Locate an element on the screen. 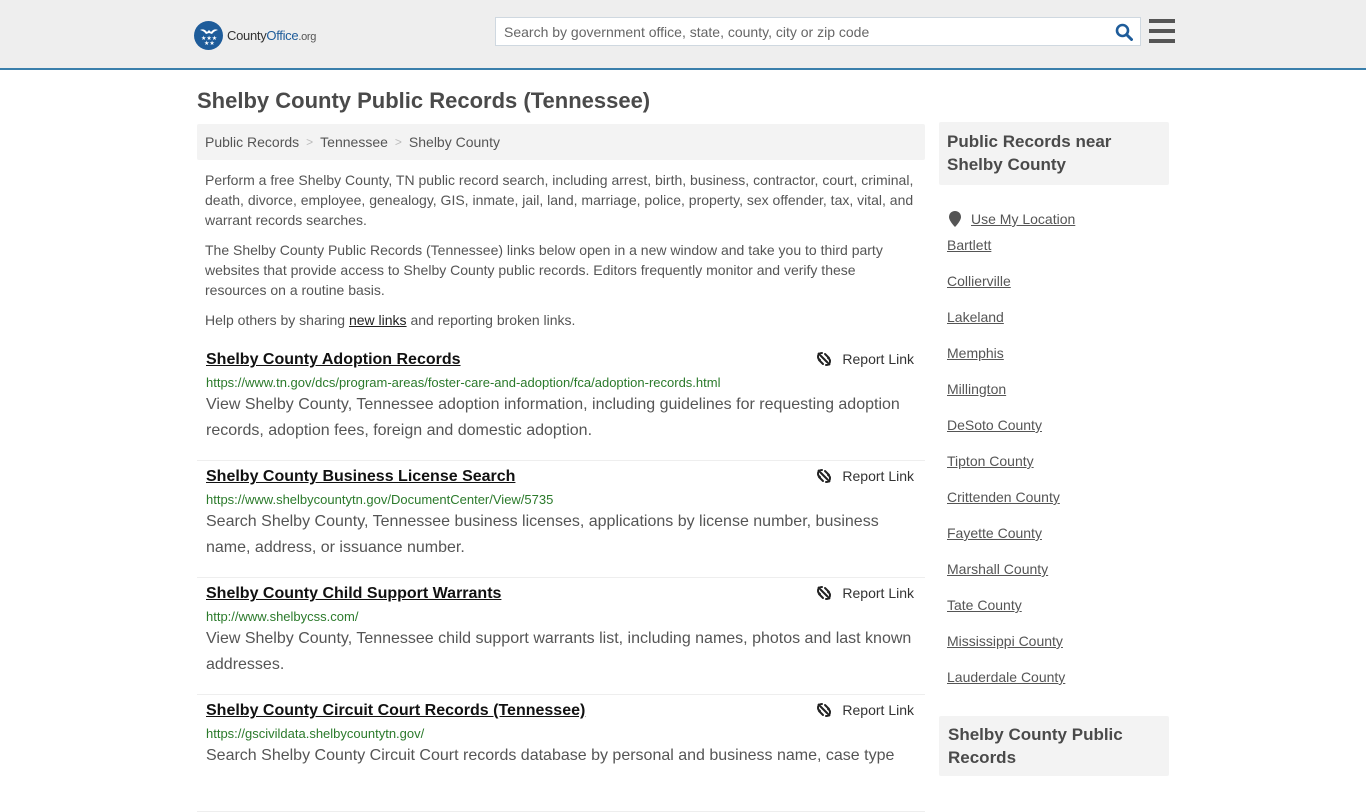 The height and width of the screenshot is (812, 1366). sidebar-item-desoto-county: DeSoto County is located at coordinates (994, 425).